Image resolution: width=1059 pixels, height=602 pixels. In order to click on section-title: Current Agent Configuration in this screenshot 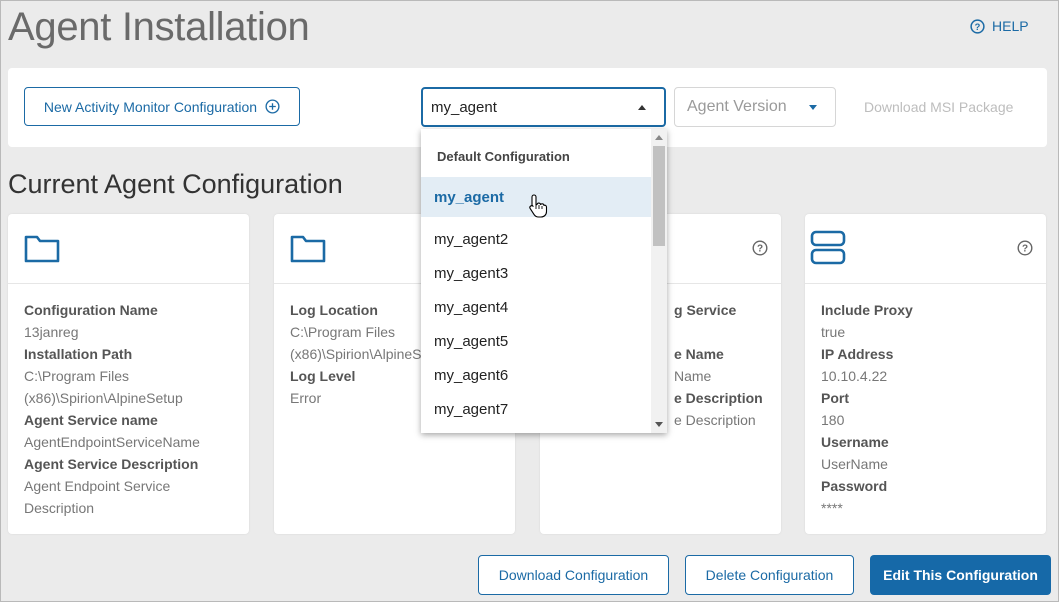, I will do `click(175, 184)`.